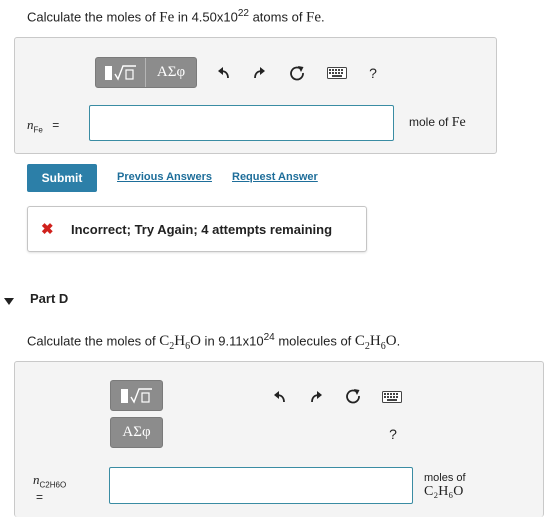  I want to click on part-d-undo-icon, so click(280, 397).